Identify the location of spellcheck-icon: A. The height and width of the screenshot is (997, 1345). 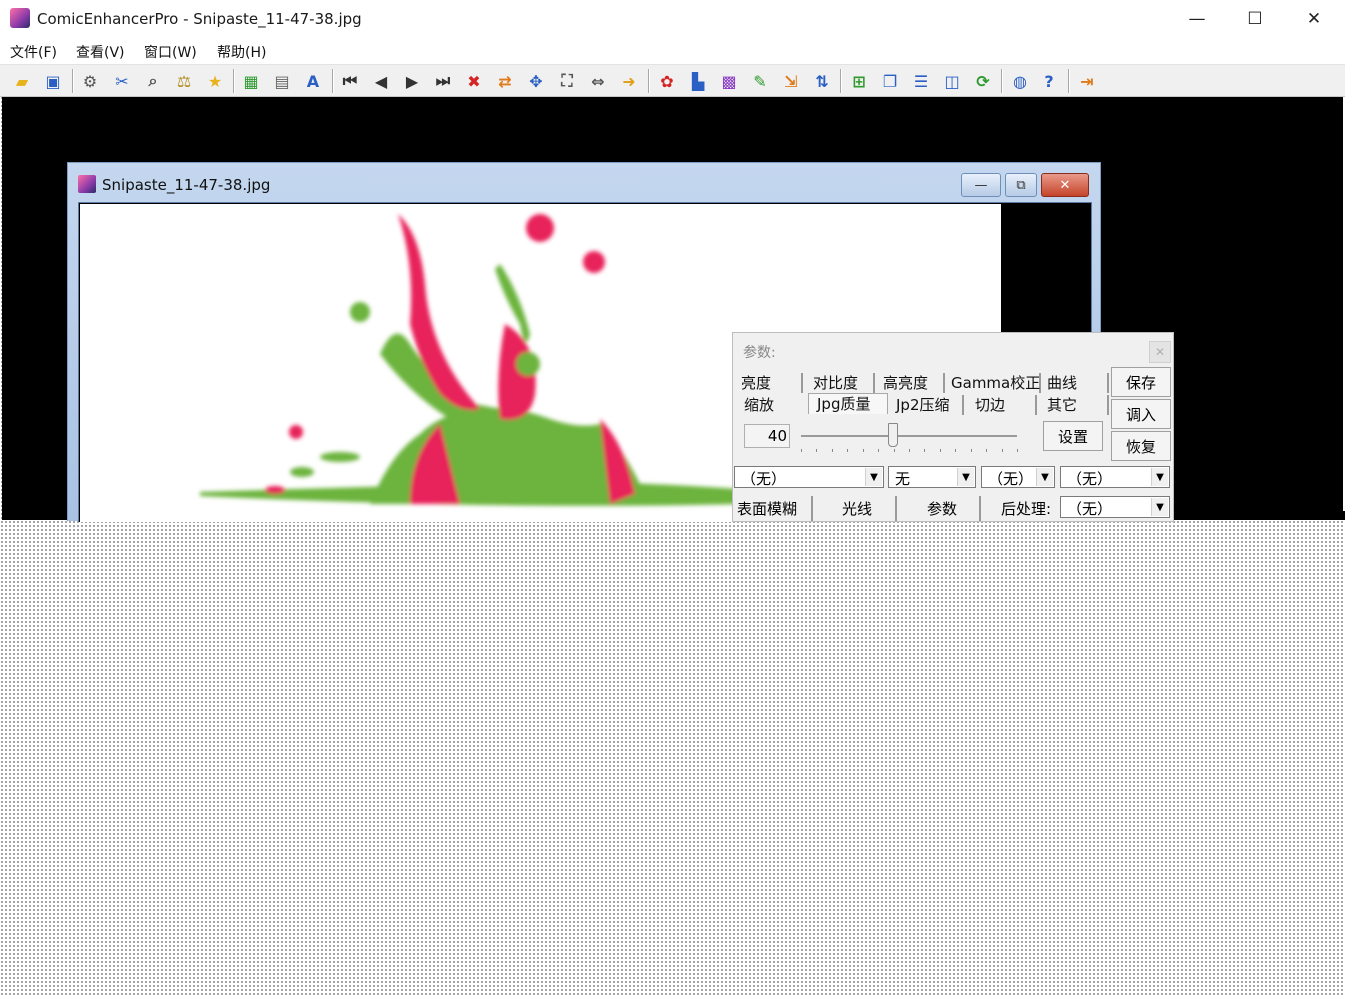
(313, 81).